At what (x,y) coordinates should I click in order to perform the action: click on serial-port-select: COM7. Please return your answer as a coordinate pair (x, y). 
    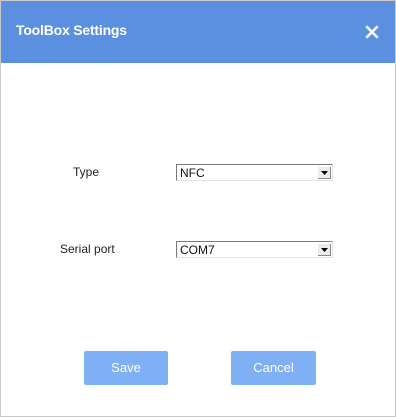
    Looking at the image, I should click on (254, 249).